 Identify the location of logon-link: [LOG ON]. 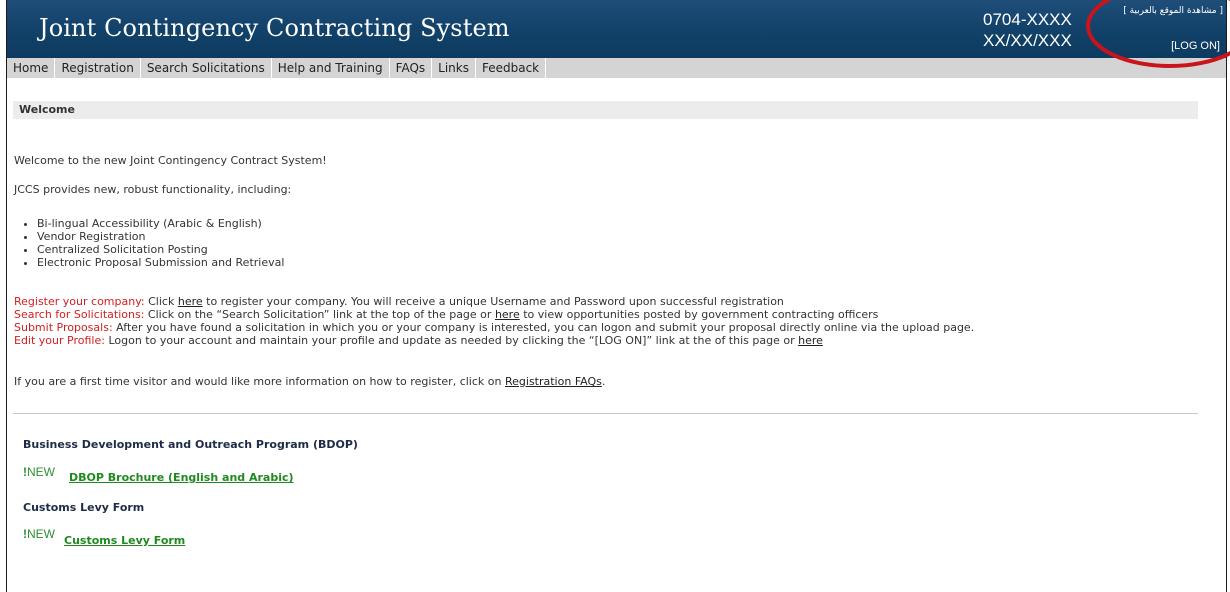
(1195, 46).